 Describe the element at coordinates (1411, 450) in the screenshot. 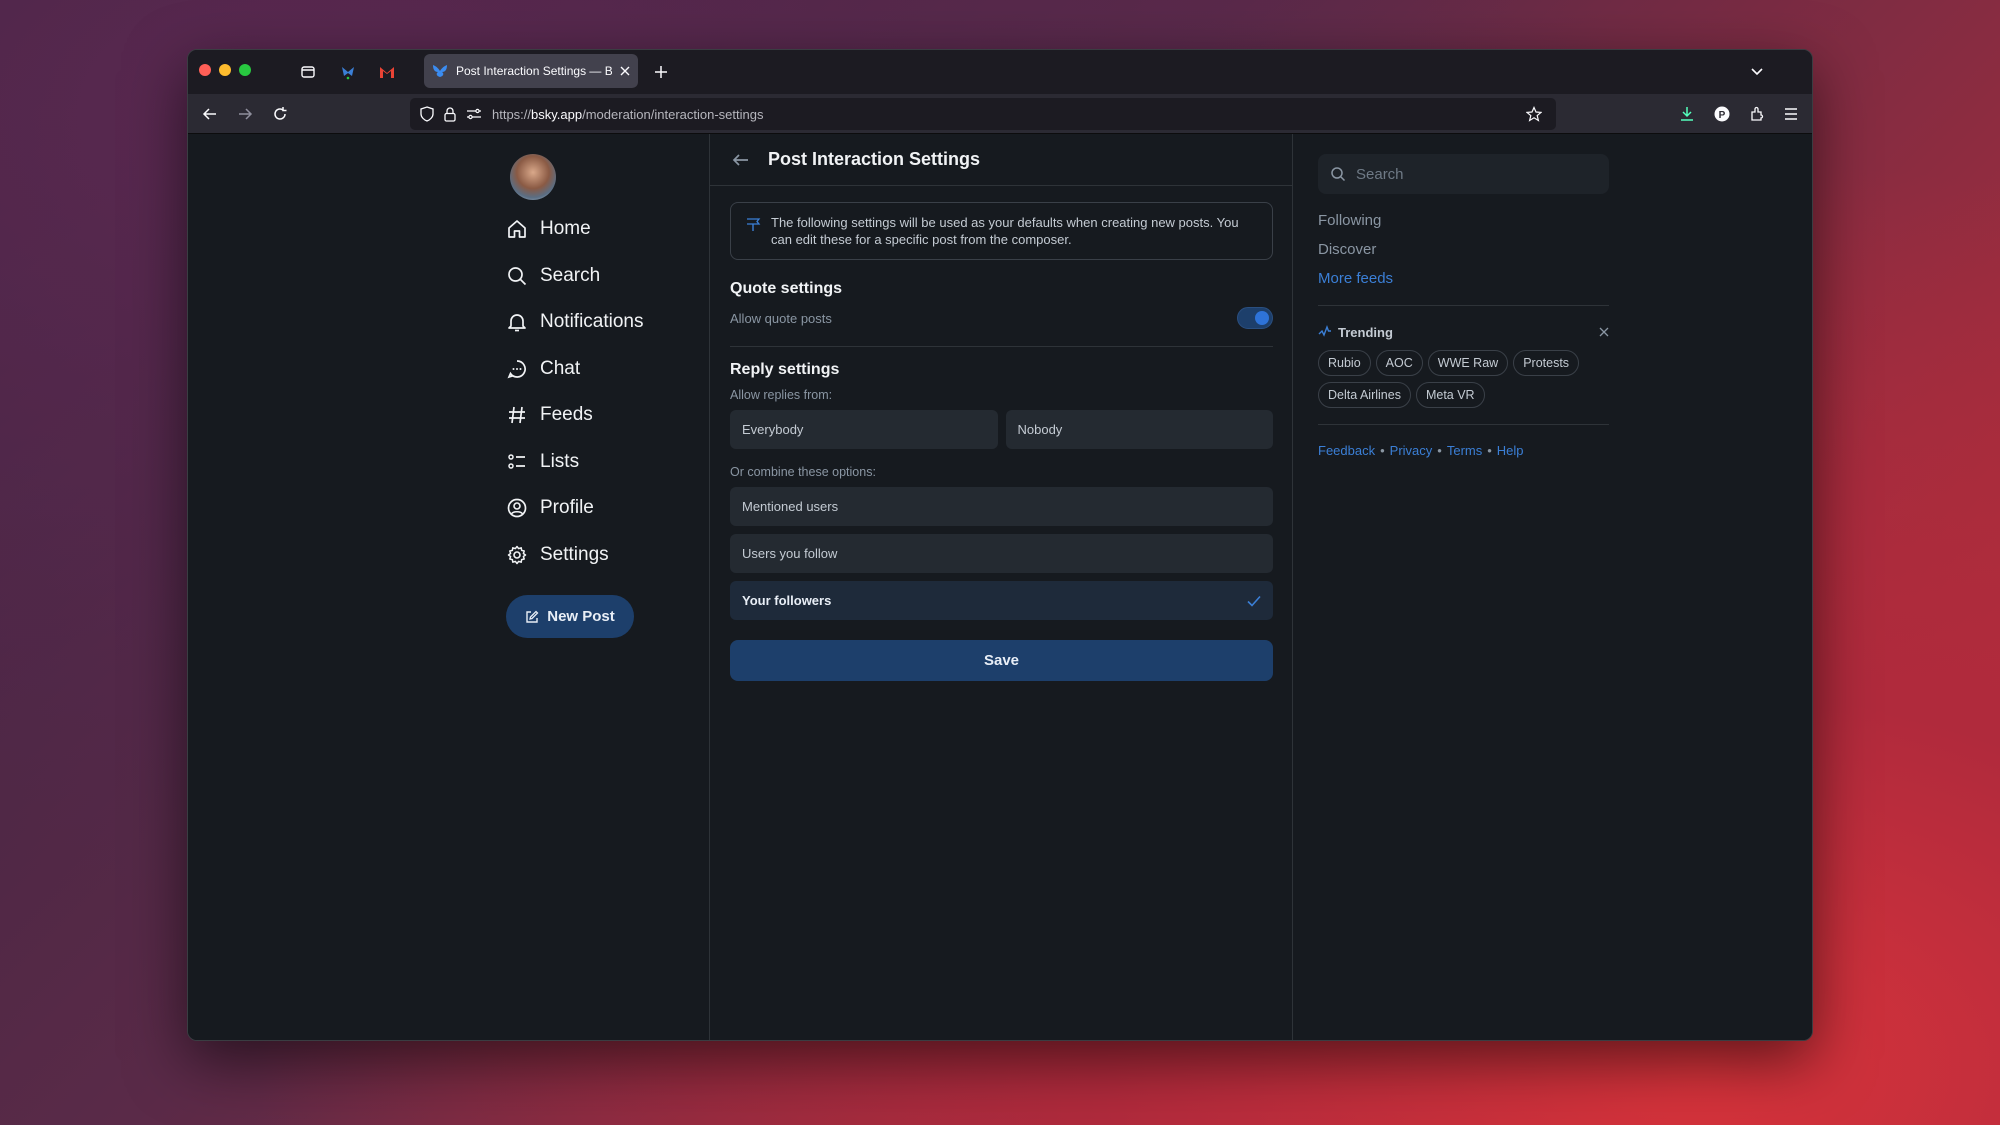

I see `privacy-link: Privacy` at that location.